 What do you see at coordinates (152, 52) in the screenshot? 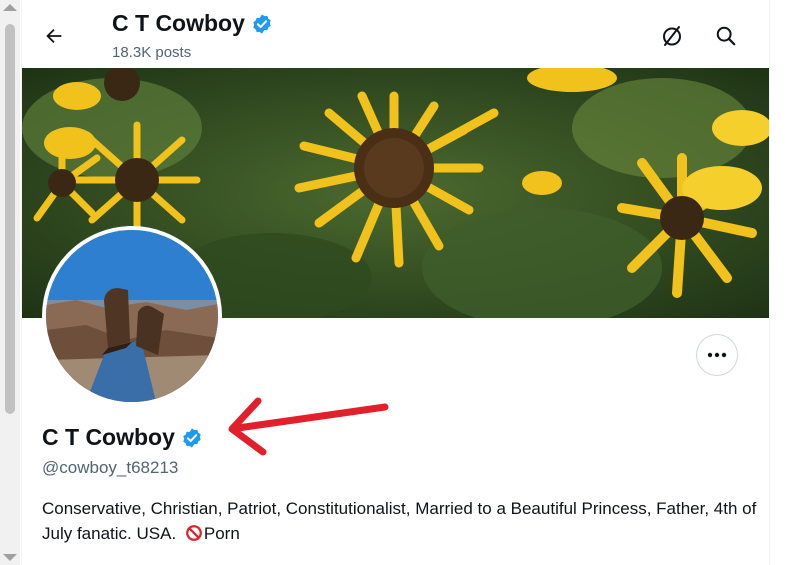
I see `post-count: 18.3K posts` at bounding box center [152, 52].